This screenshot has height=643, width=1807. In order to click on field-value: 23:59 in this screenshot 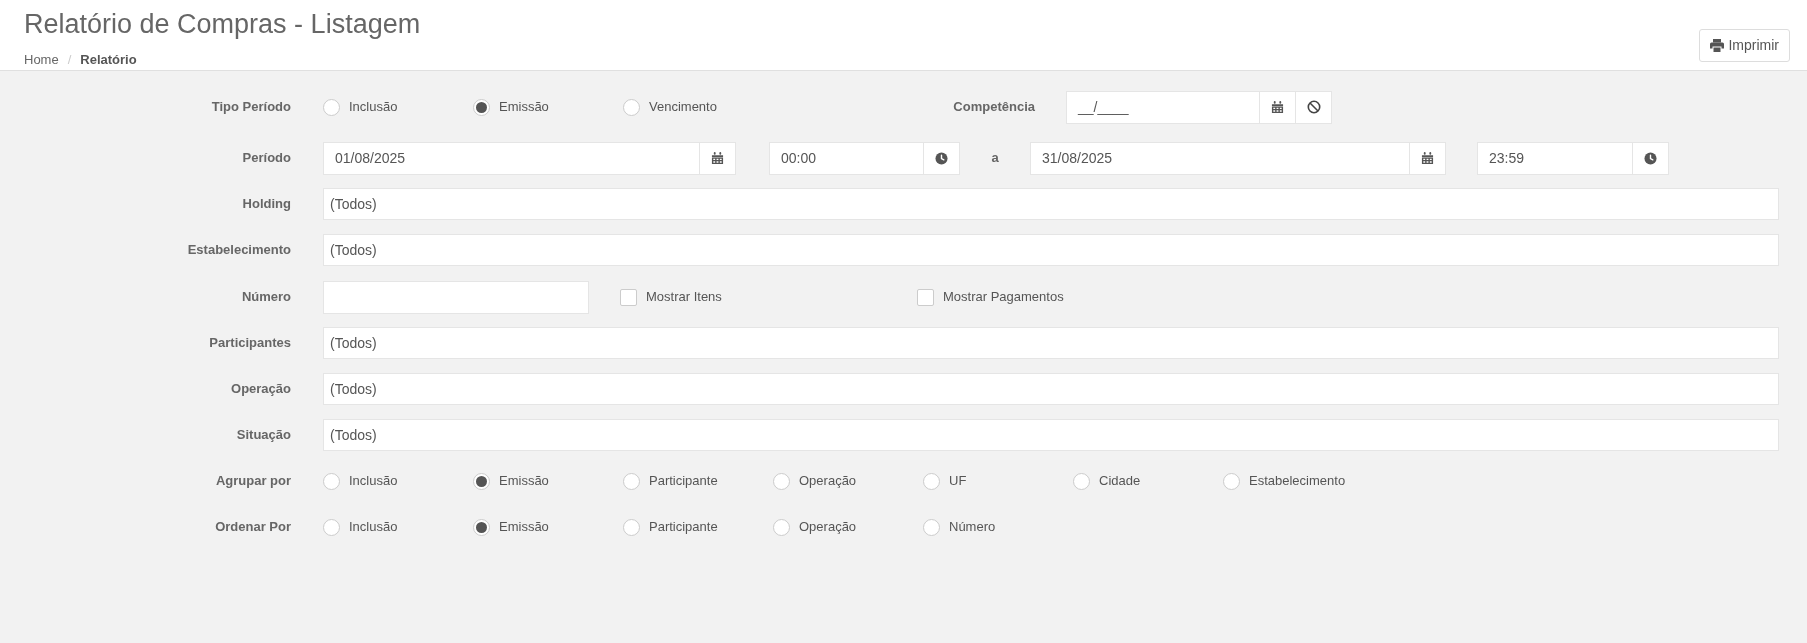, I will do `click(1507, 158)`.